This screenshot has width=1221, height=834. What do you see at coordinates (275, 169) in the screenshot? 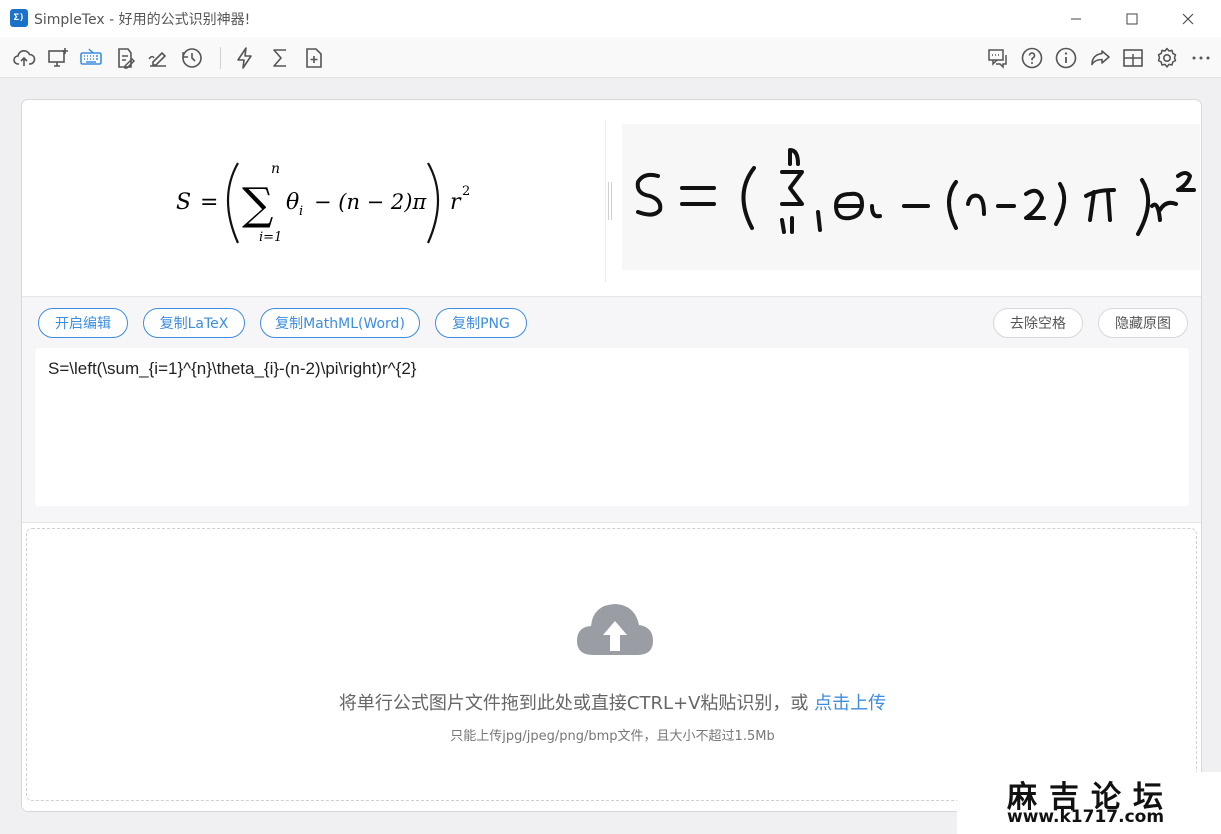
I see `sum-upper-limit: n` at bounding box center [275, 169].